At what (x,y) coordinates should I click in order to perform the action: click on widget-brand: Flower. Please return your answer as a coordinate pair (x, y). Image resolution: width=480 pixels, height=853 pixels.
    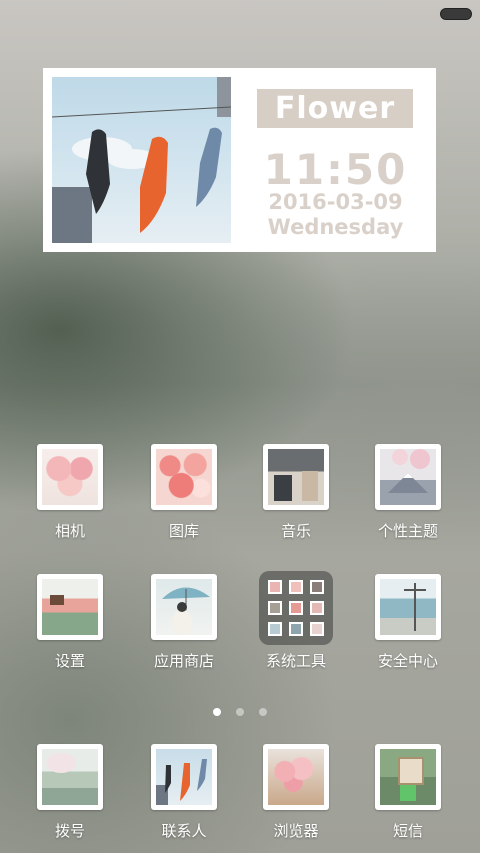
    Looking at the image, I should click on (335, 108).